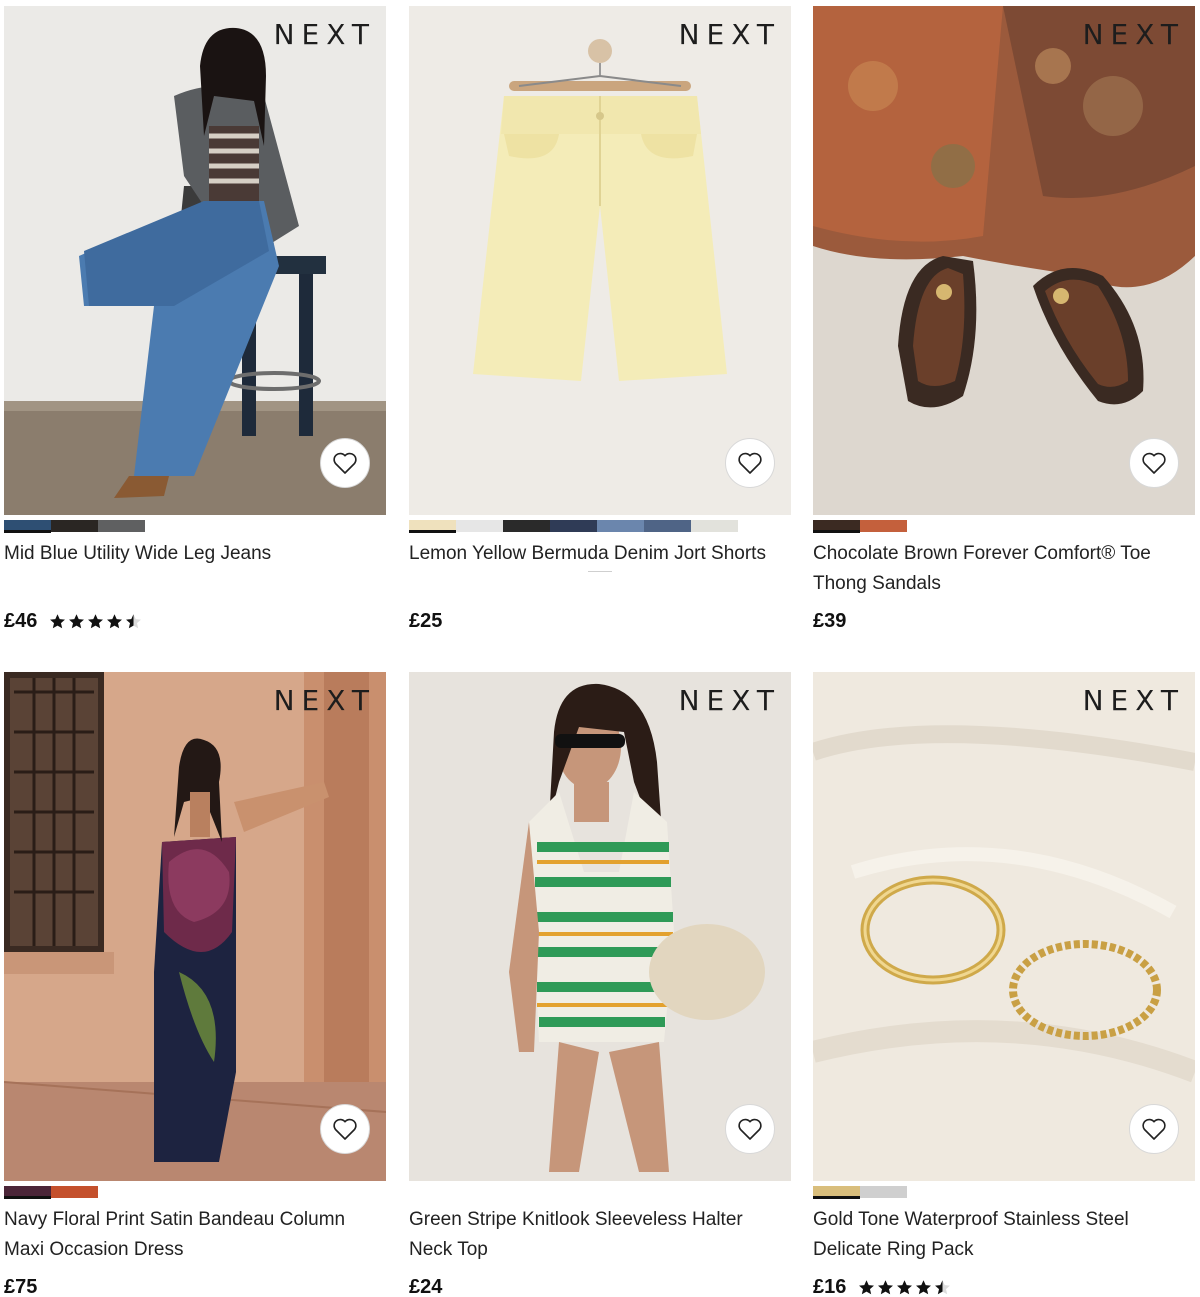 Image resolution: width=1200 pixels, height=1297 pixels. Describe the element at coordinates (830, 621) in the screenshot. I see `product-price: £39` at that location.